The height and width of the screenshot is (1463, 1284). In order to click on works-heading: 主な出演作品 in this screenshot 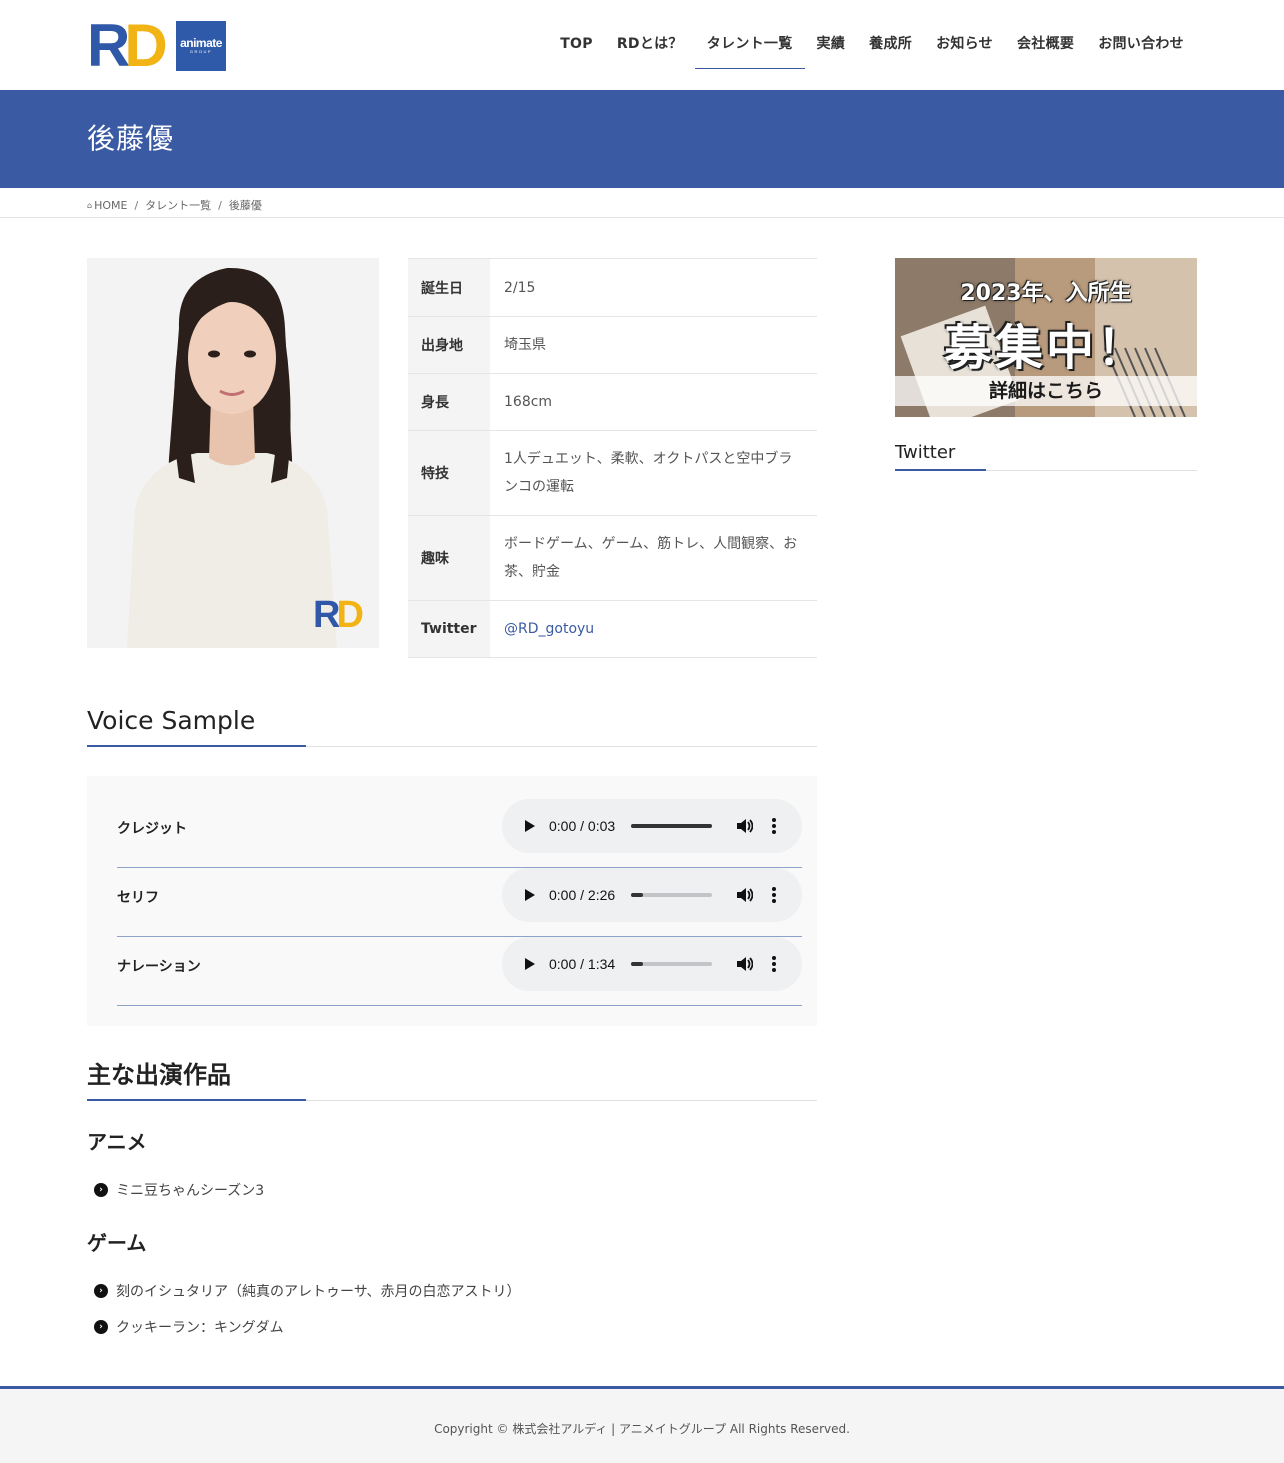, I will do `click(452, 1079)`.